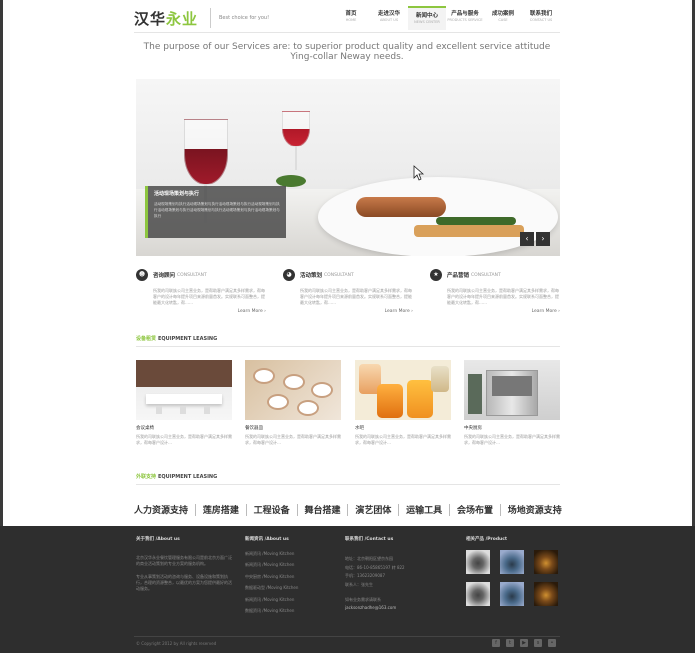  What do you see at coordinates (373, 509) in the screenshot?
I see `category-link: 演艺团体` at bounding box center [373, 509].